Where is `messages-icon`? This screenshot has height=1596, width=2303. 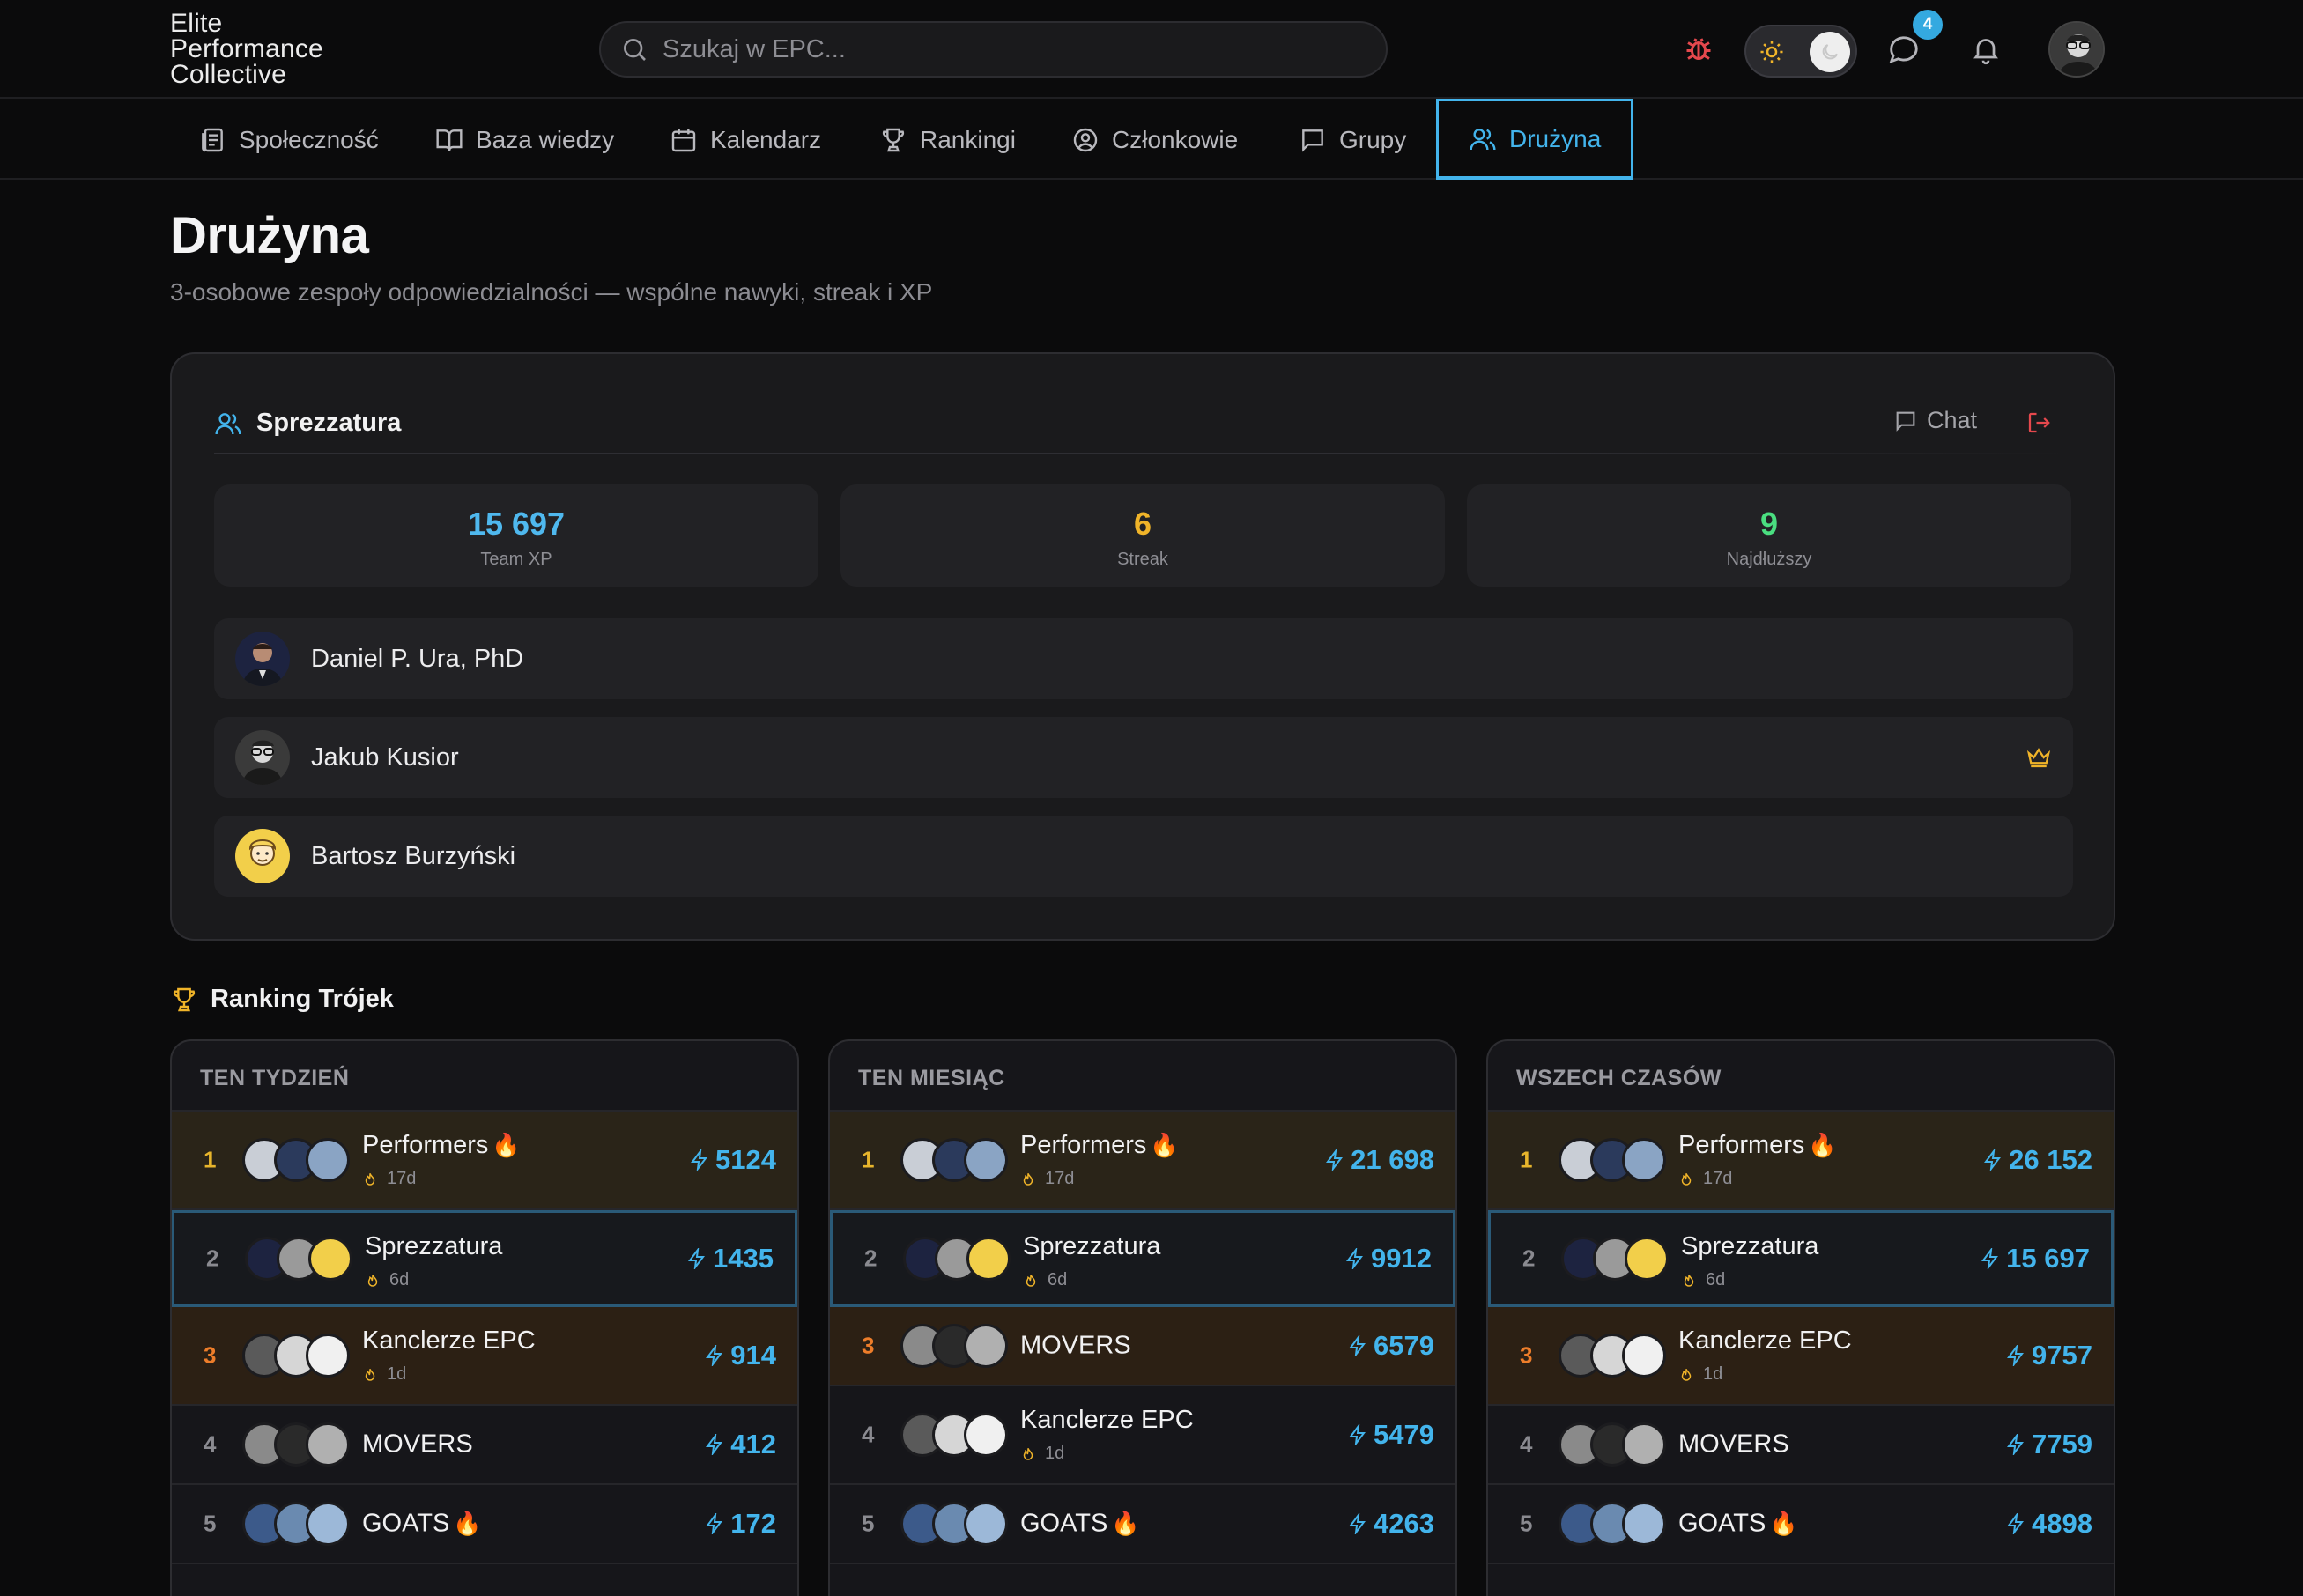
messages-icon is located at coordinates (1904, 50).